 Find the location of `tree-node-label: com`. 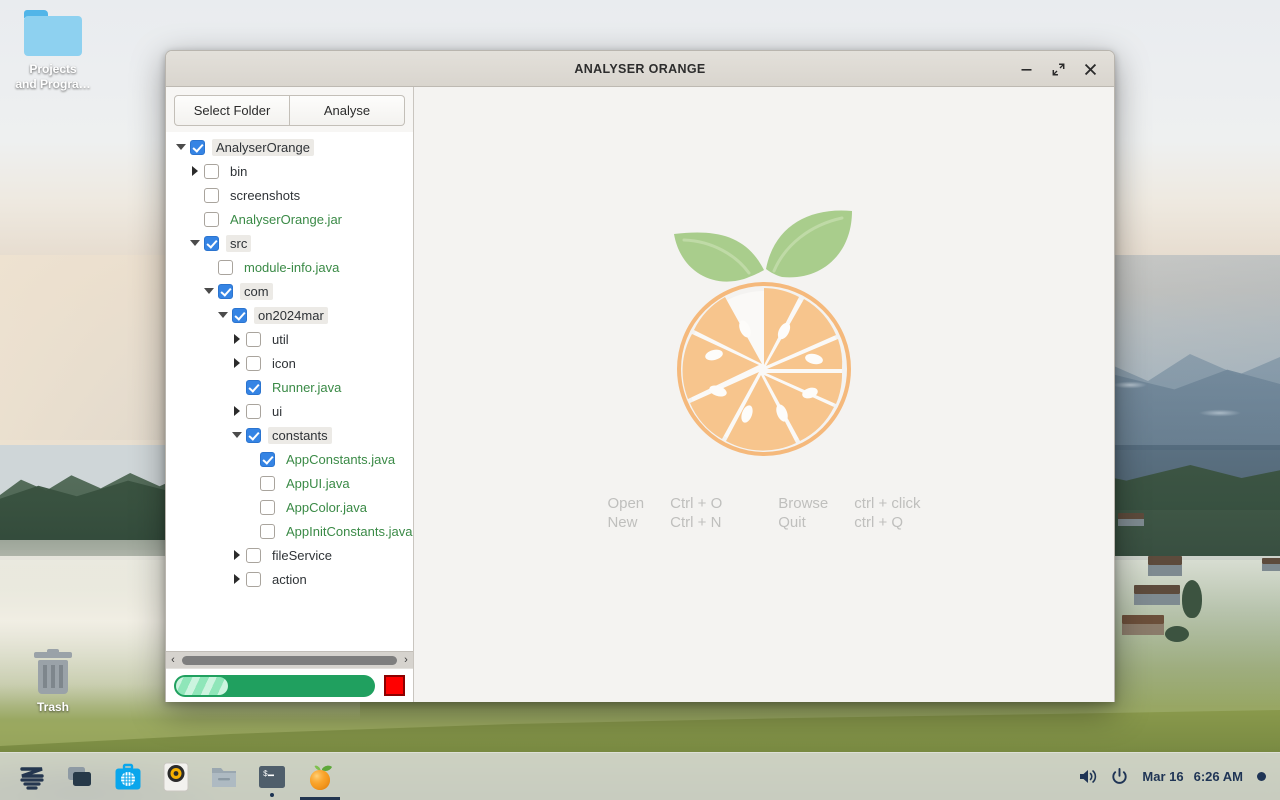

tree-node-label: com is located at coordinates (256, 291).